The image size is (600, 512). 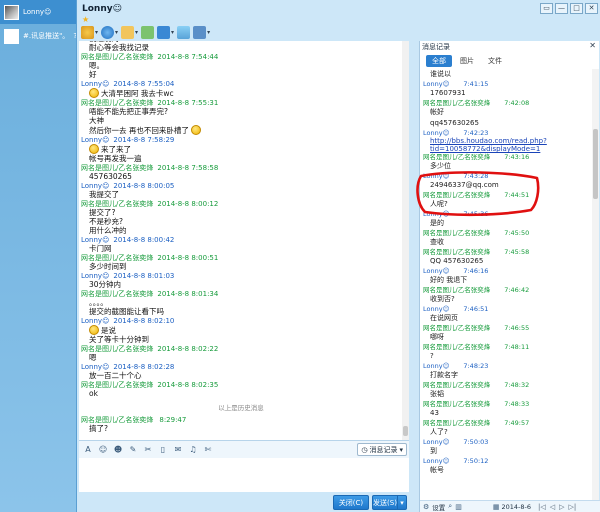 I want to click on message-header: 网名是图儿/乙名张奕烽 2014-8-8 8:00:51, so click(x=241, y=258).